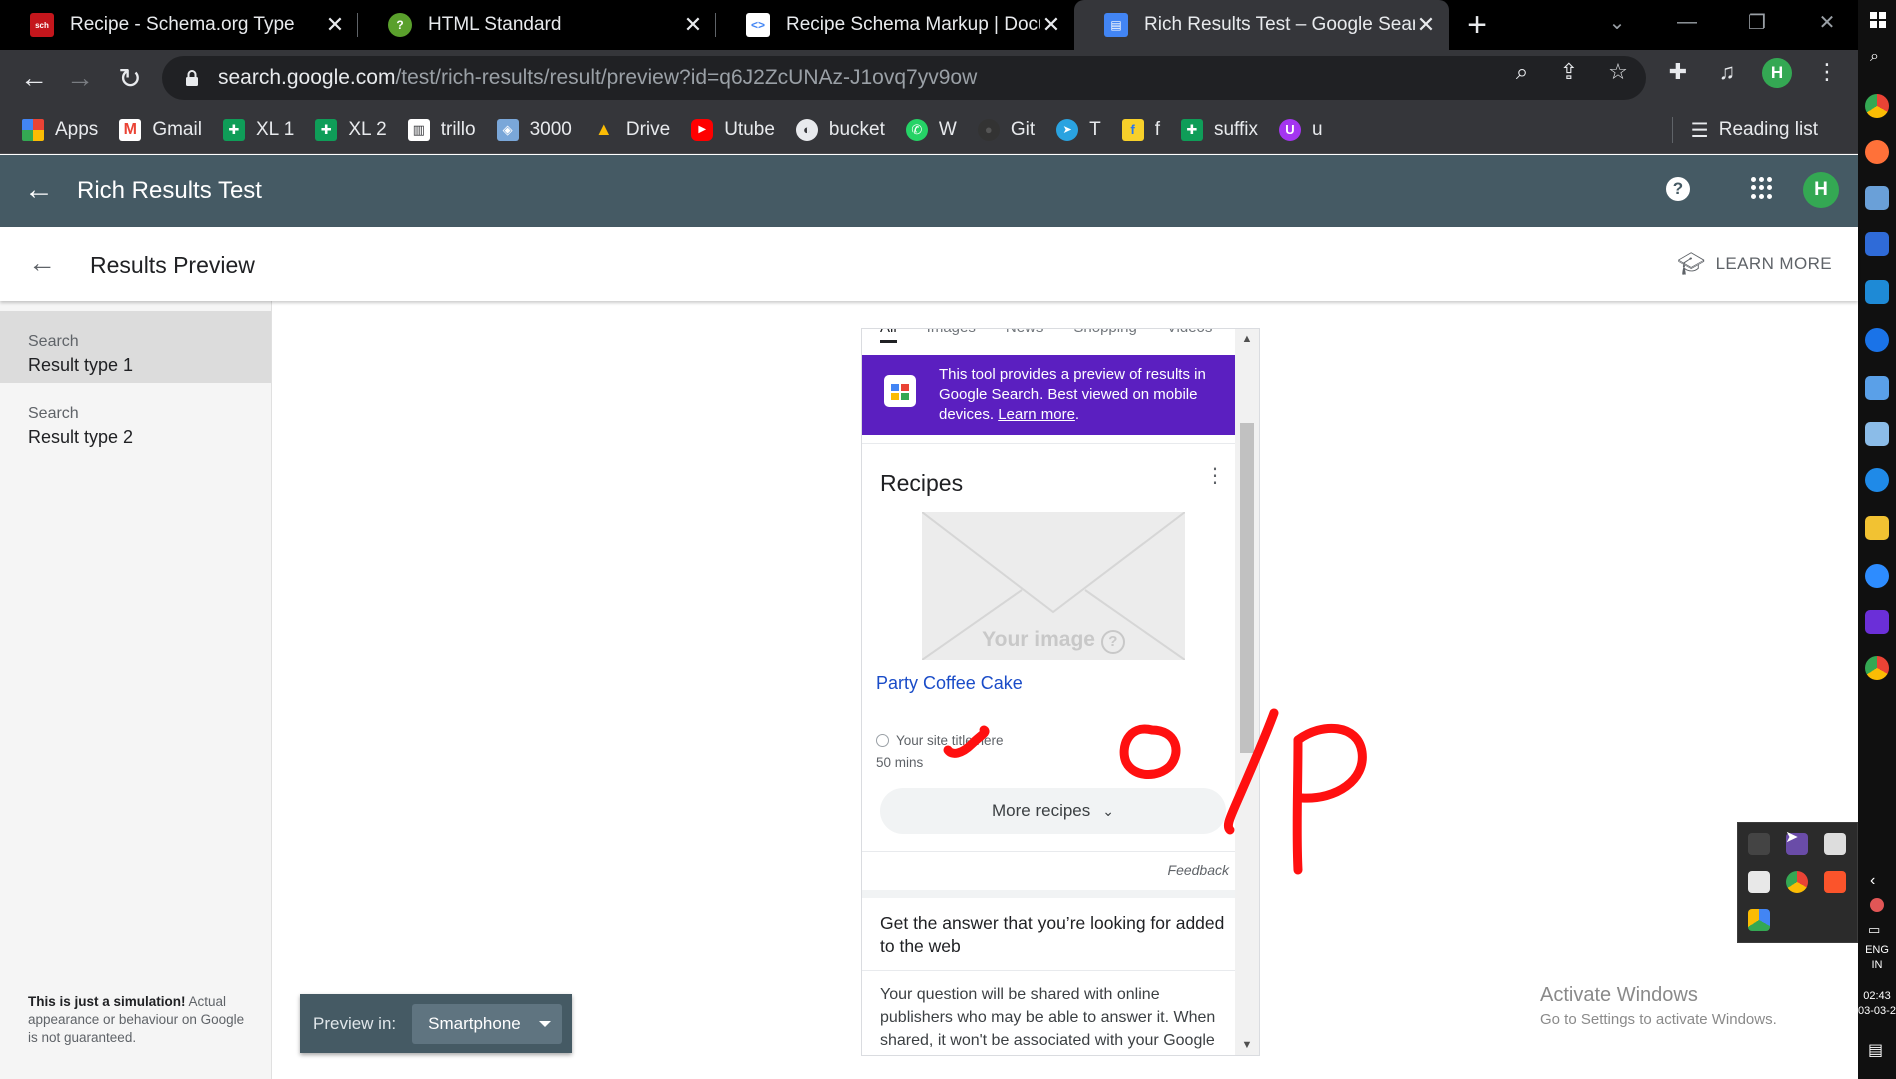 Image resolution: width=1896 pixels, height=1079 pixels. I want to click on chrome2-taskbar-icon, so click(1877, 668).